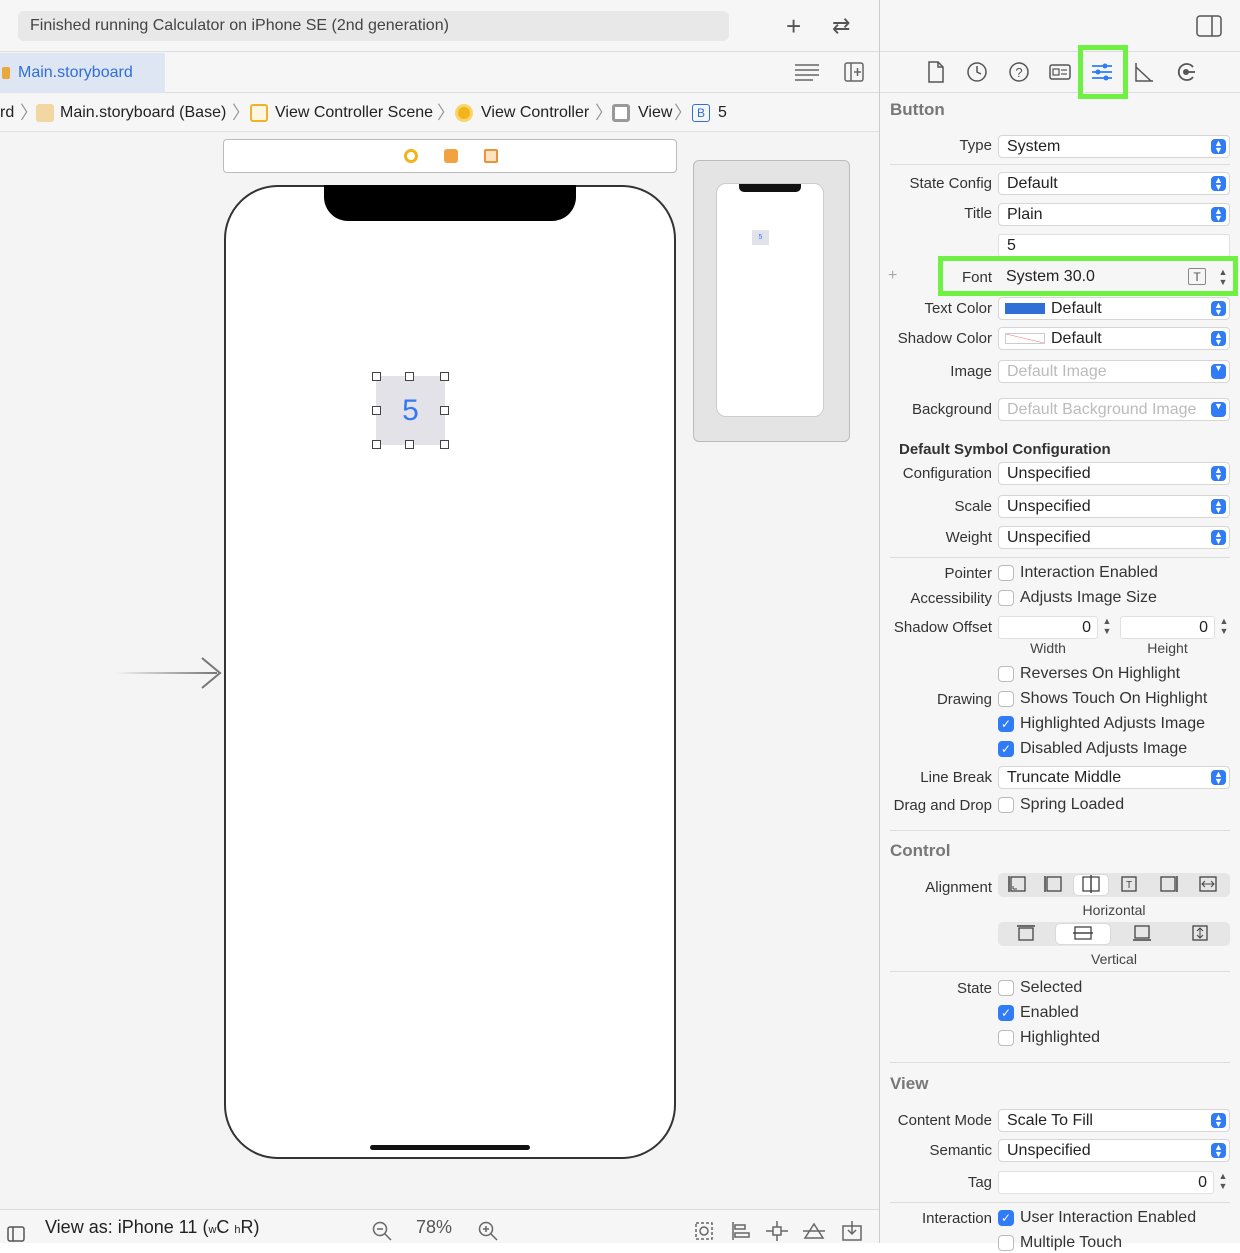 The image size is (1240, 1253). What do you see at coordinates (491, 156) in the screenshot?
I see `exit-icon` at bounding box center [491, 156].